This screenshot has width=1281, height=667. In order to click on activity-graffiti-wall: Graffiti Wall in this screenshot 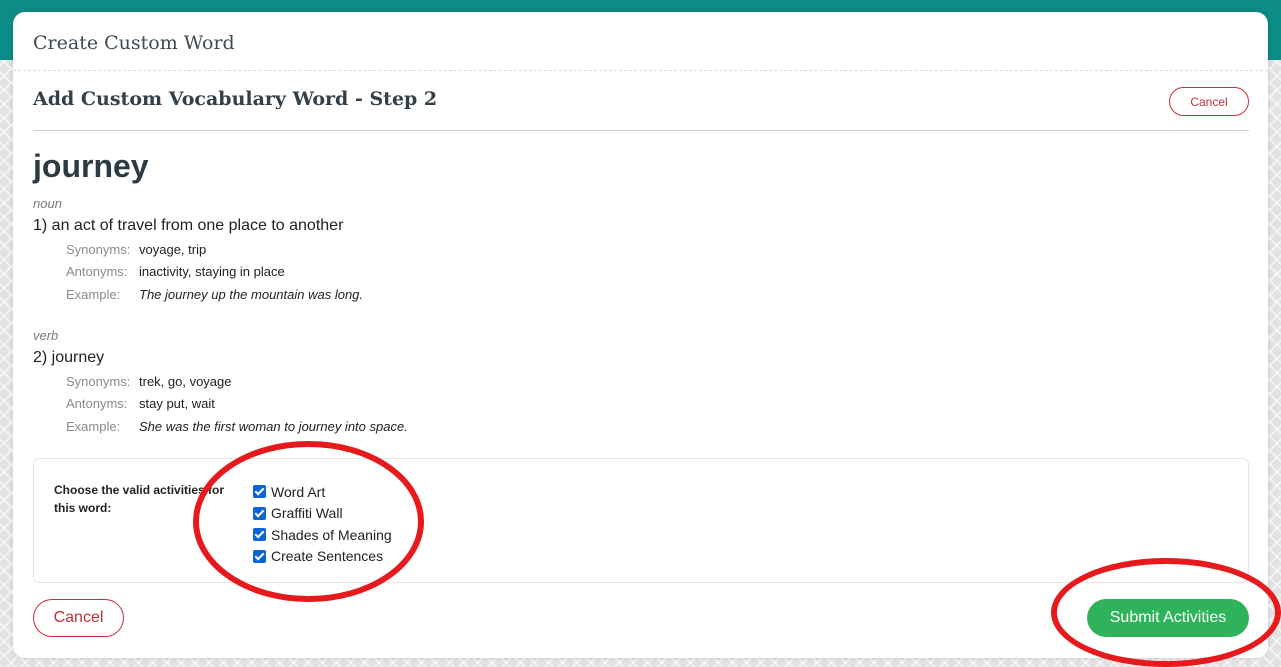, I will do `click(322, 514)`.